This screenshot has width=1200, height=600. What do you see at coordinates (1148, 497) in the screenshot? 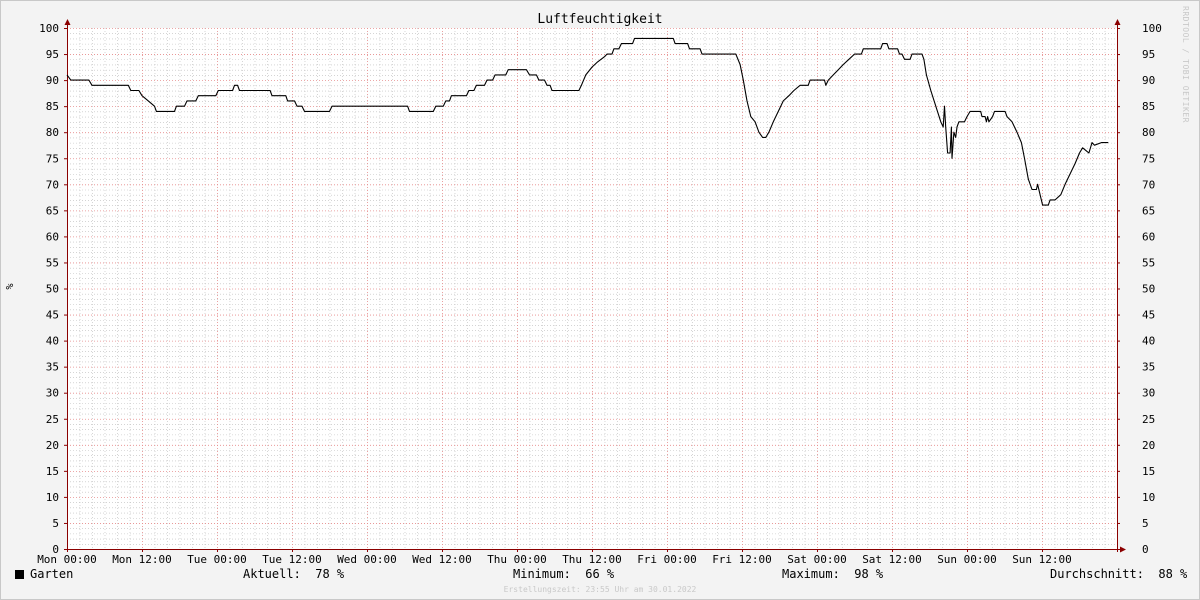
I see `y-tick-label-right: 10` at bounding box center [1148, 497].